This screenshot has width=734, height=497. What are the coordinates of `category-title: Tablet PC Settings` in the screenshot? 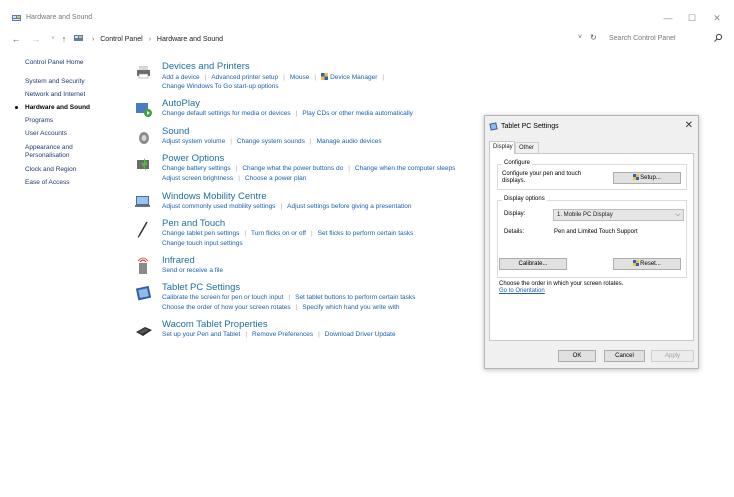 It's located at (201, 287).